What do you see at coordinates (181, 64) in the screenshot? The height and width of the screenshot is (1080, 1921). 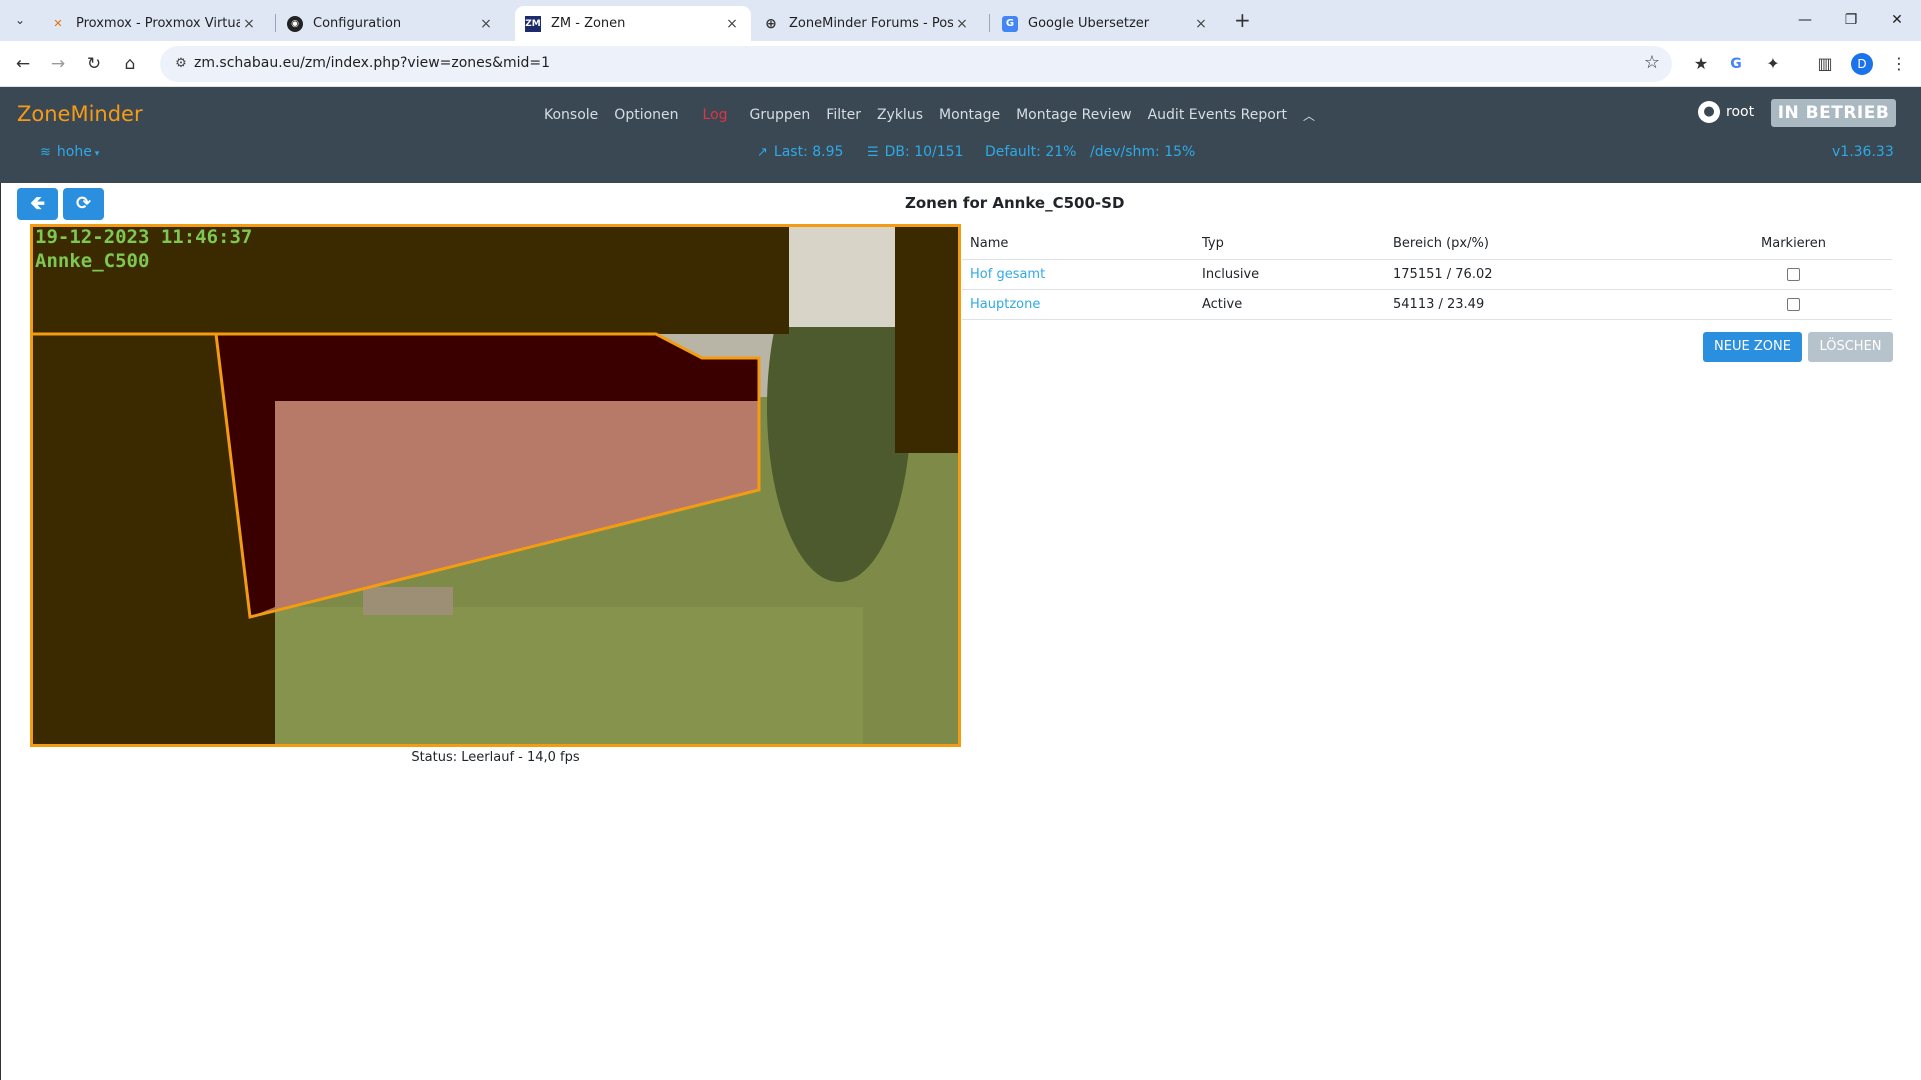 I see `site-info-icon: ⚙` at bounding box center [181, 64].